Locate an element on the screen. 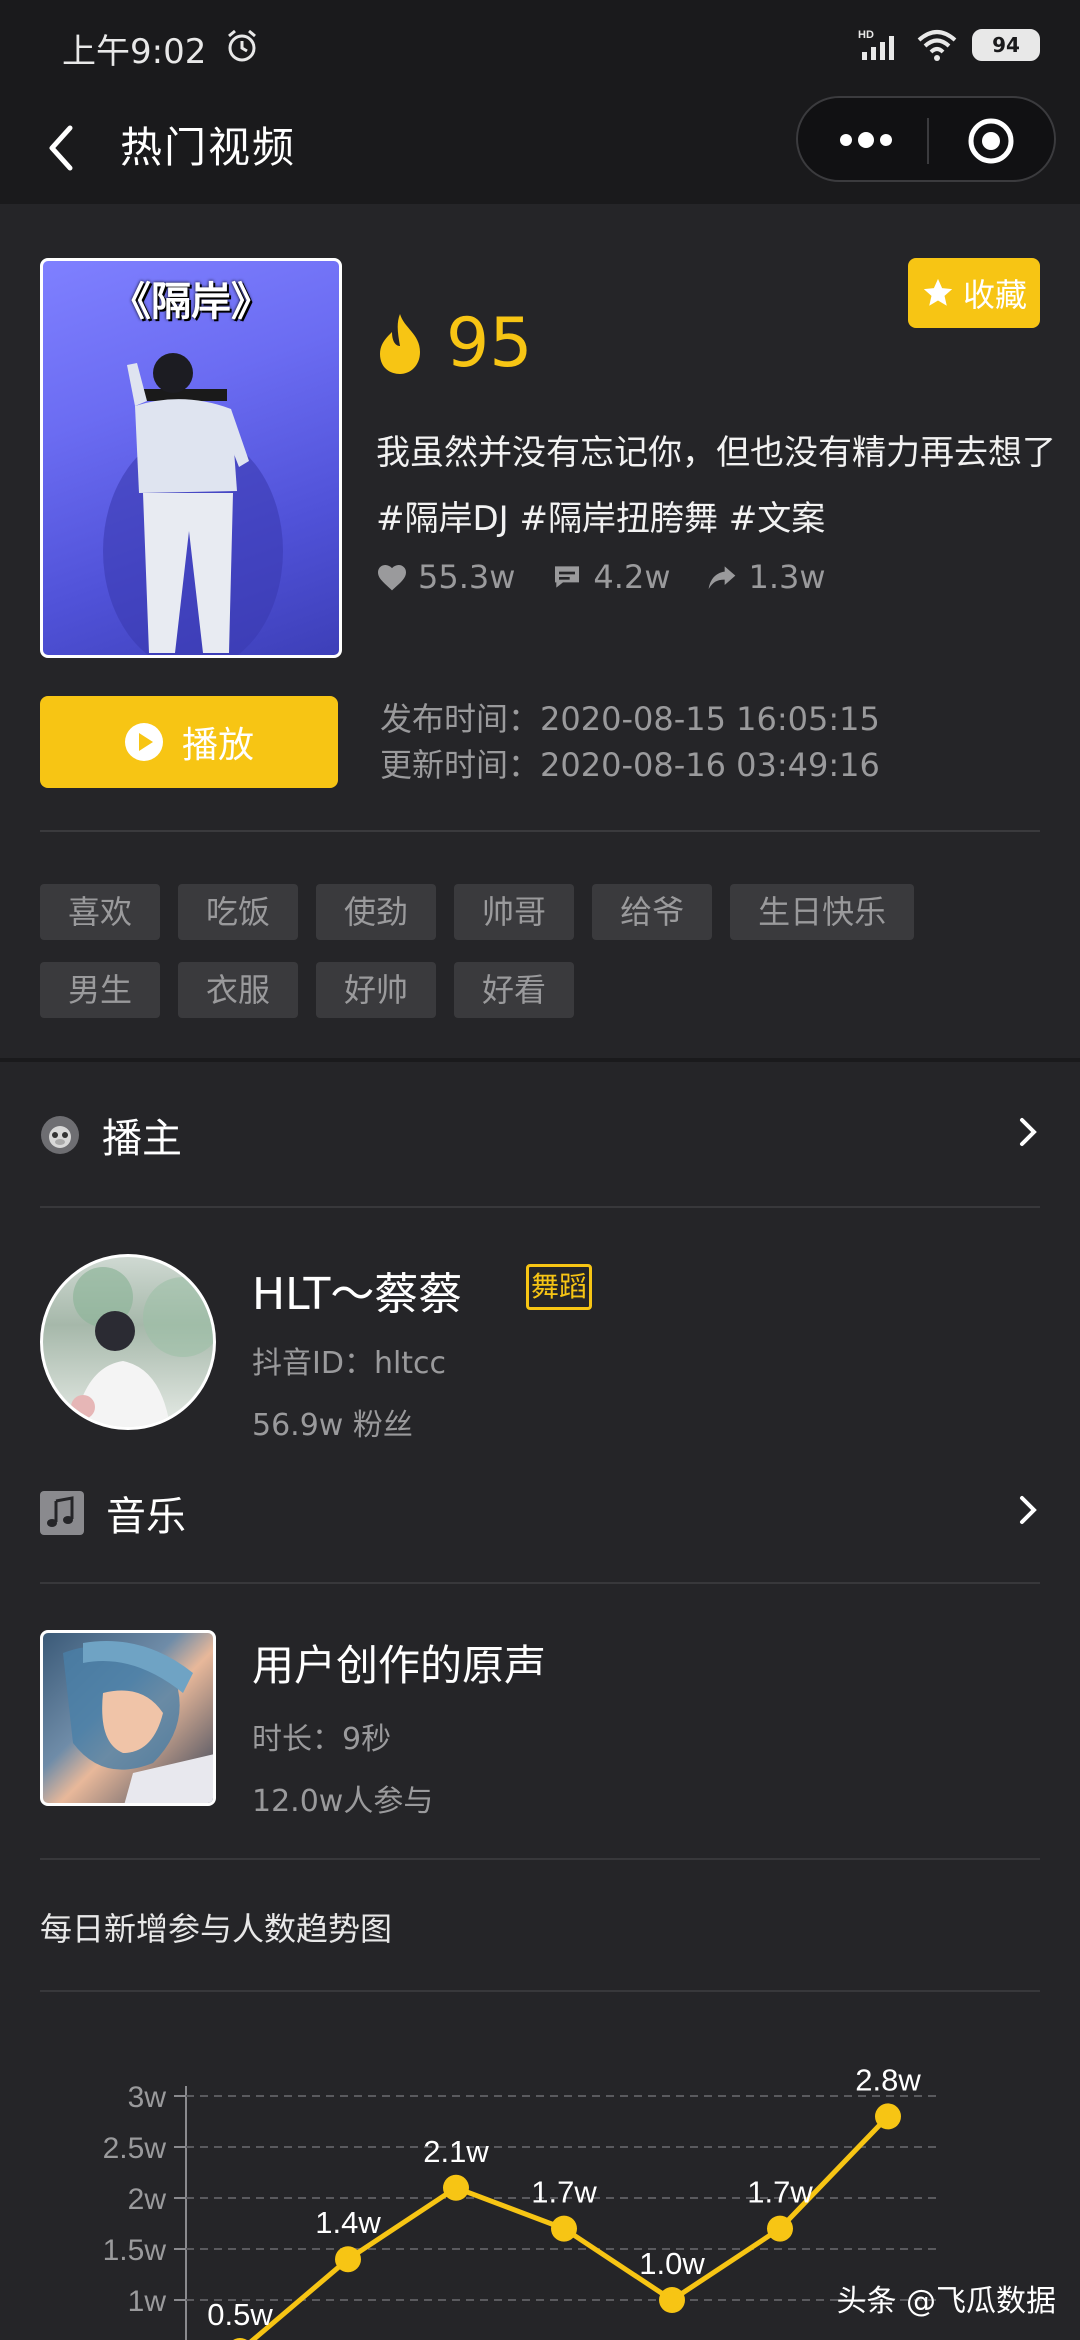 The image size is (1080, 2340). capsule-divider is located at coordinates (928, 141).